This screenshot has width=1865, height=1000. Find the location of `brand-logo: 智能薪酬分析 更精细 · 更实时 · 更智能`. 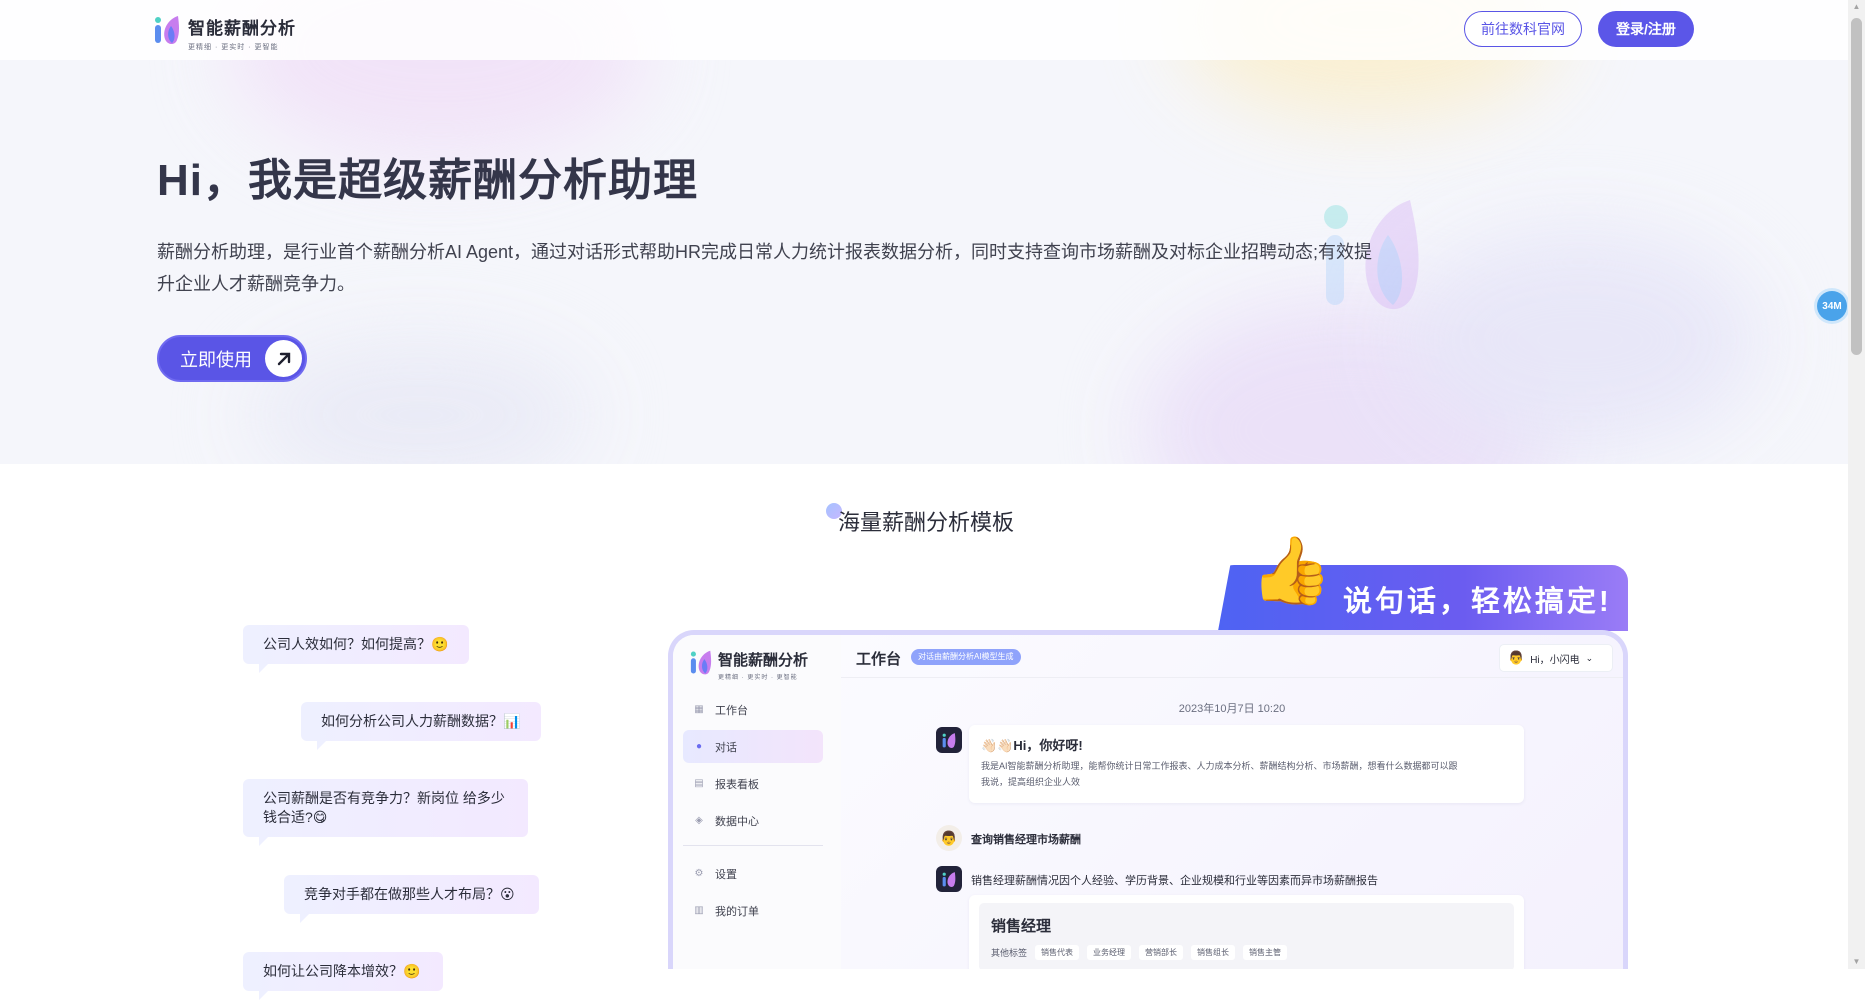

brand-logo: 智能薪酬分析 更精细 · 更实时 · 更智能 is located at coordinates (225, 33).